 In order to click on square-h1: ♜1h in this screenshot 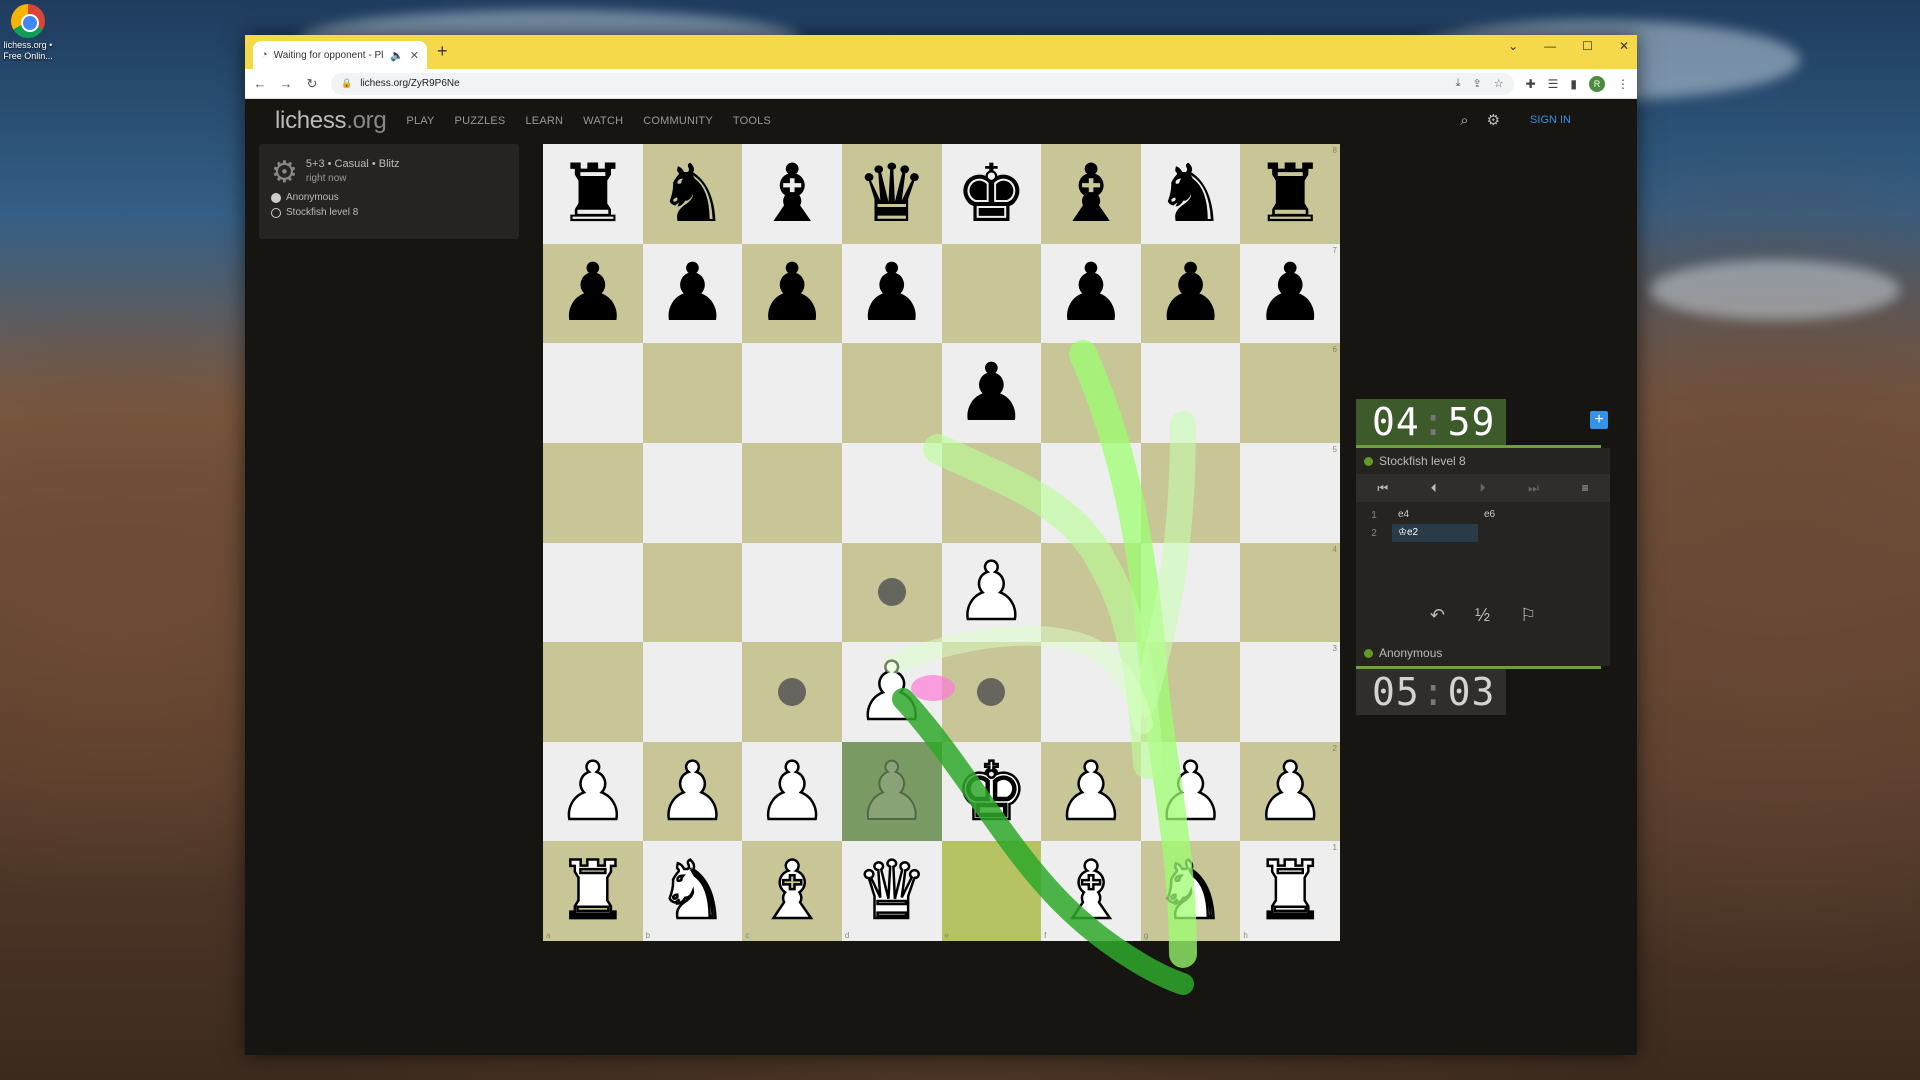, I will do `click(1290, 891)`.